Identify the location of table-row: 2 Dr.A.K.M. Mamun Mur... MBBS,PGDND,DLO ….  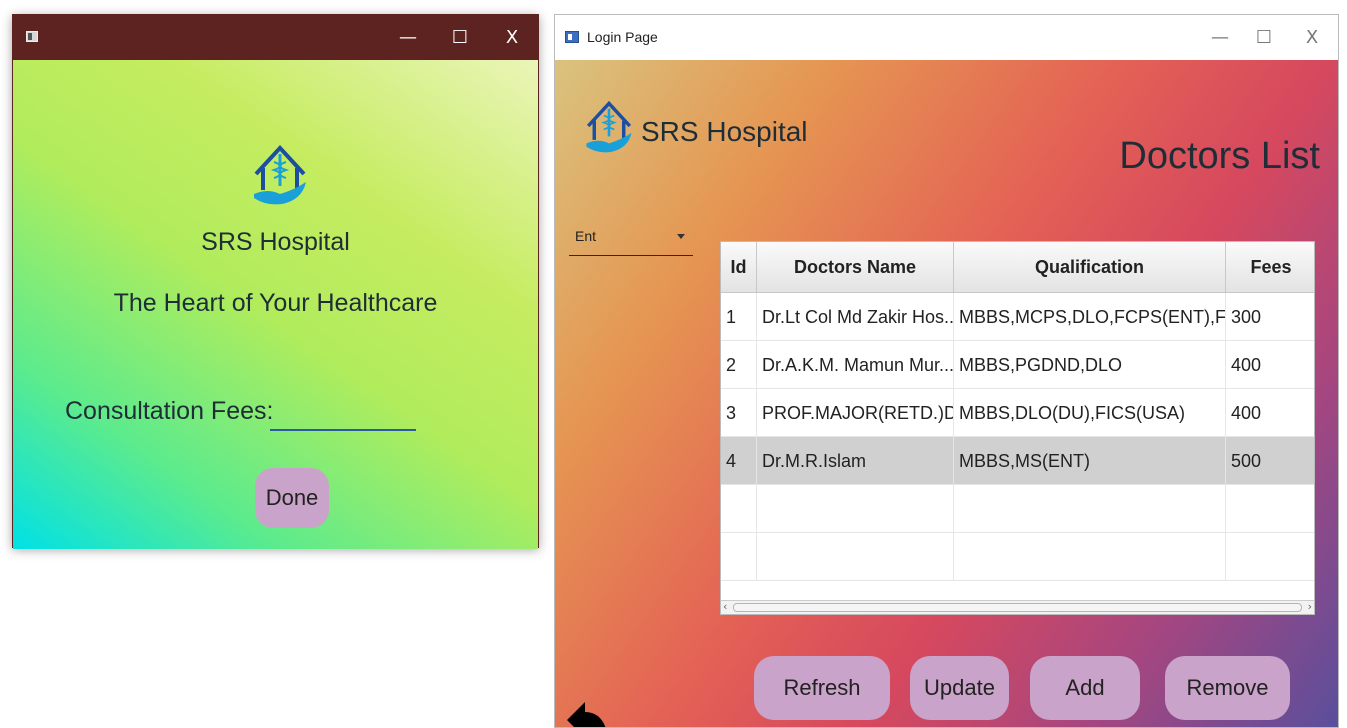
(1017, 365).